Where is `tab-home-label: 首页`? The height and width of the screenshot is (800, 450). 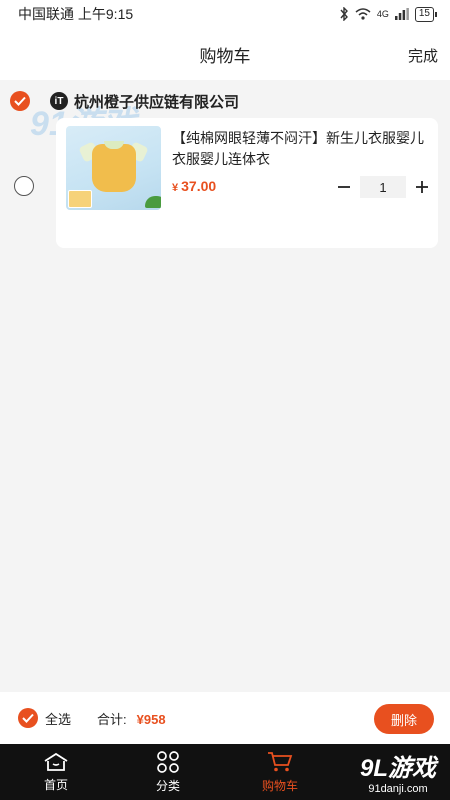
tab-home-label: 首页 is located at coordinates (55, 784).